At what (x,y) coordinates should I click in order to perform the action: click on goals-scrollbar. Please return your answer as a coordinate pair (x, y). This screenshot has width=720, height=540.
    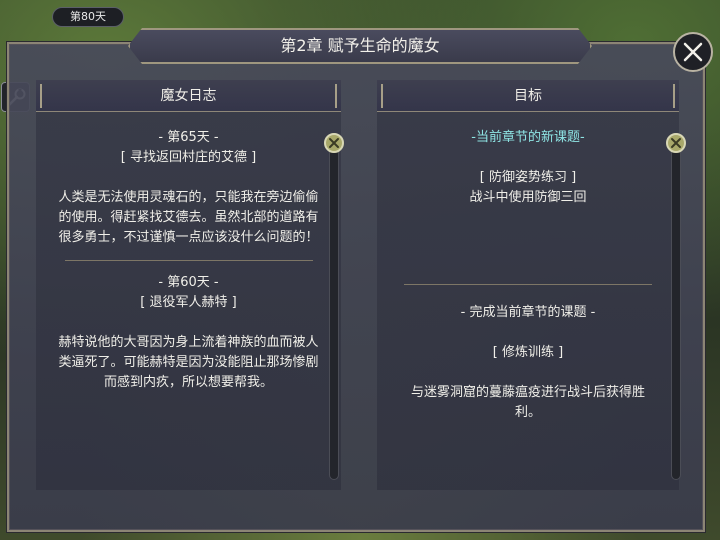
    Looking at the image, I should click on (676, 310).